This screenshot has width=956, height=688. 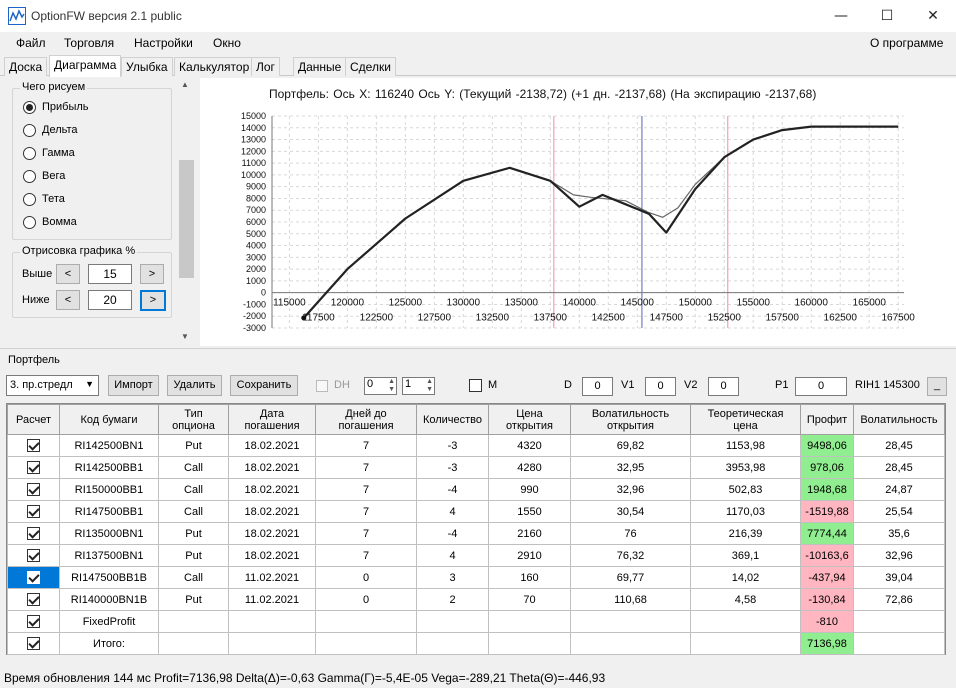 What do you see at coordinates (194, 385) in the screenshot?
I see `delete-button: Удалить` at bounding box center [194, 385].